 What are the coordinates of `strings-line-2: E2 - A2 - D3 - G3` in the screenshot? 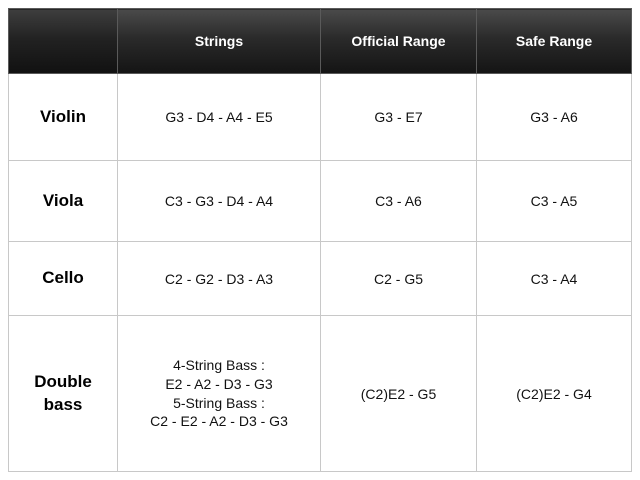 It's located at (219, 383).